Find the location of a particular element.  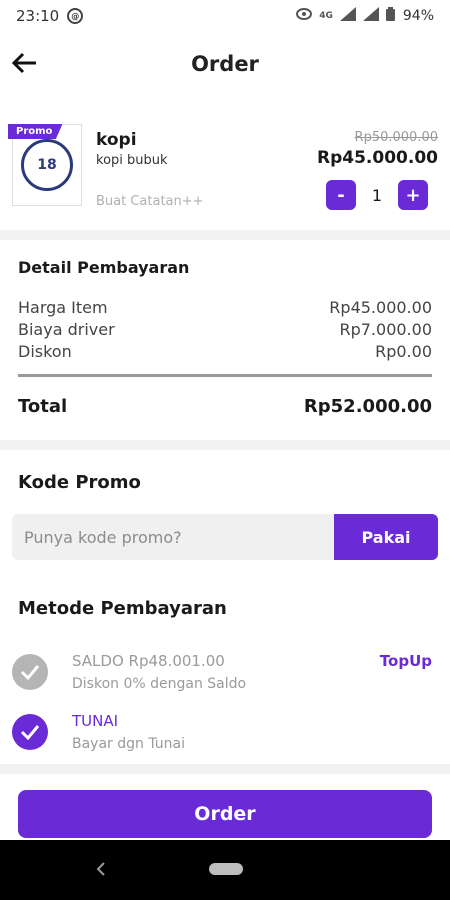

payment-option-subtitle: Diskon 0% dengan Saldo is located at coordinates (159, 684).